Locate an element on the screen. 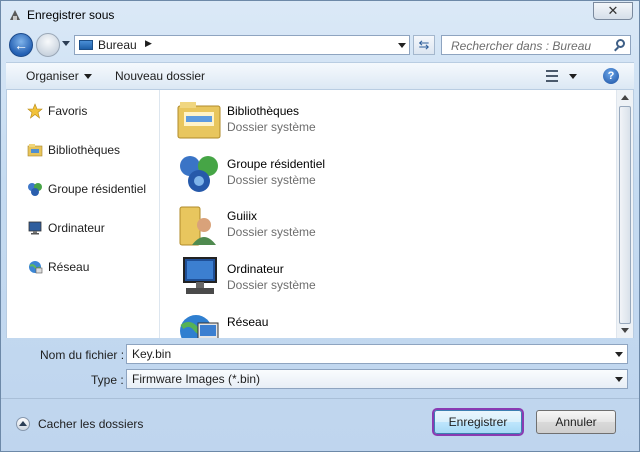  view-options-dropdown-icon is located at coordinates (573, 76).